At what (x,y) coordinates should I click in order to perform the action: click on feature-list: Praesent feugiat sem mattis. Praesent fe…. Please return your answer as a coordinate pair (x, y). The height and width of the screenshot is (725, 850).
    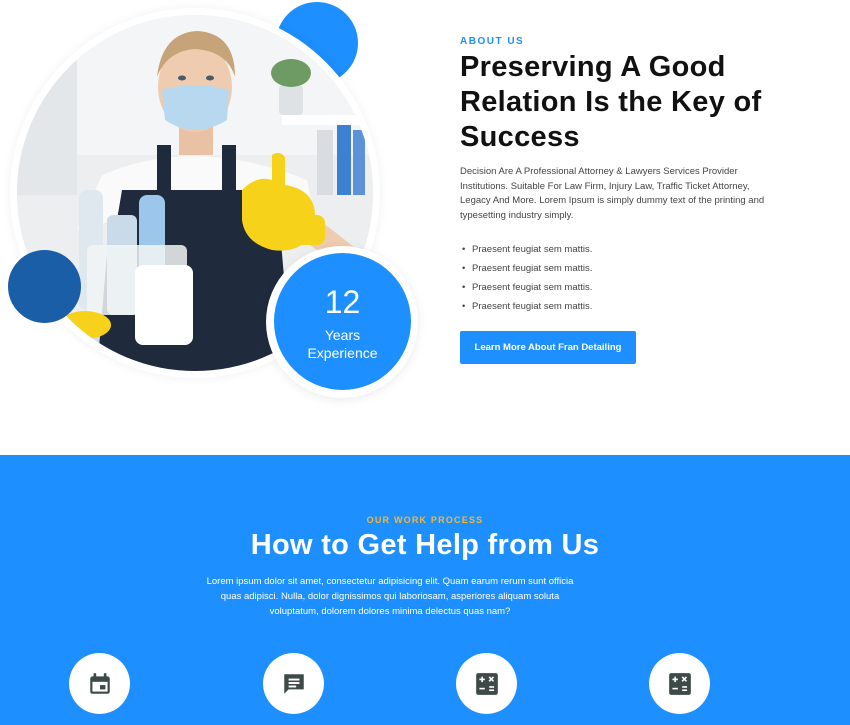
    Looking at the image, I should click on (527, 278).